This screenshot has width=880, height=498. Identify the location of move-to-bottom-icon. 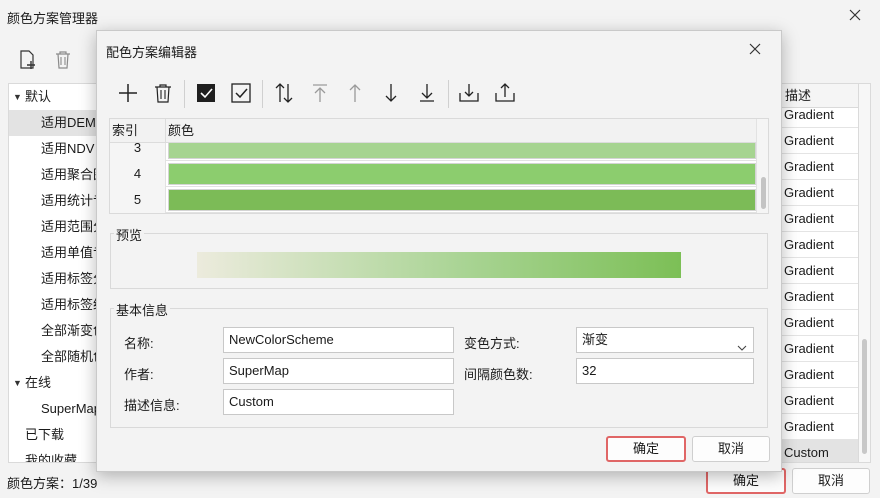
(427, 93).